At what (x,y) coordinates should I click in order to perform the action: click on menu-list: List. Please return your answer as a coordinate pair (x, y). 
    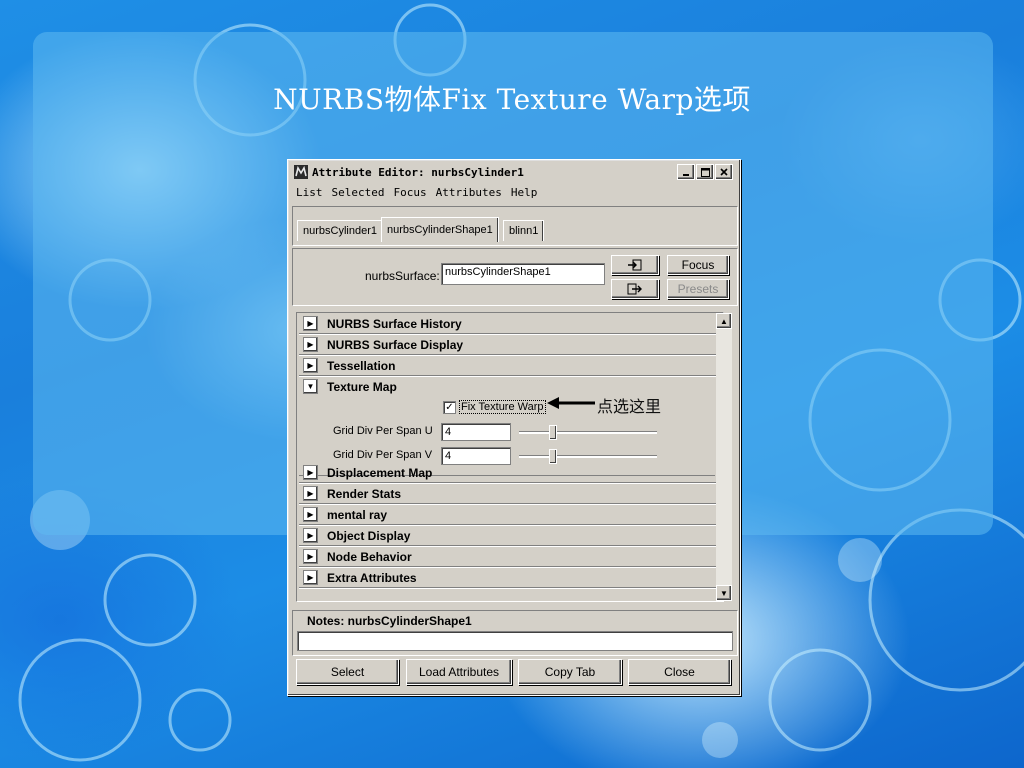
    Looking at the image, I should click on (309, 192).